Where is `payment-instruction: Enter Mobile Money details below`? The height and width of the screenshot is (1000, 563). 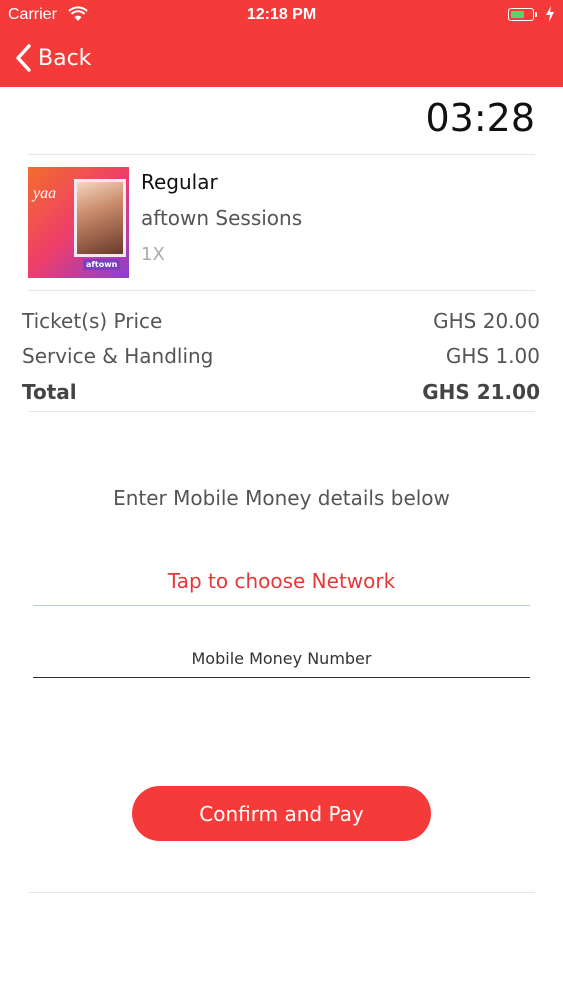 payment-instruction: Enter Mobile Money details below is located at coordinates (281, 498).